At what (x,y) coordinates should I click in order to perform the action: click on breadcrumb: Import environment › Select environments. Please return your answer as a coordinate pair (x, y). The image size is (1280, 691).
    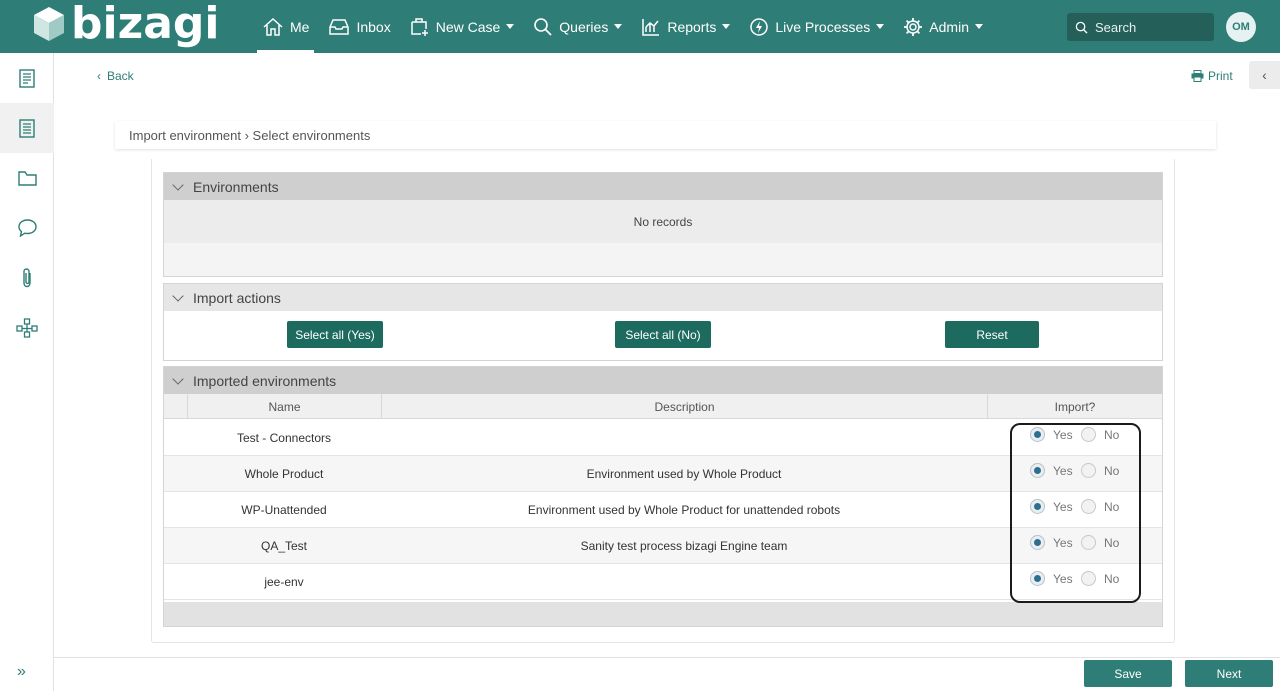
    Looking at the image, I should click on (665, 135).